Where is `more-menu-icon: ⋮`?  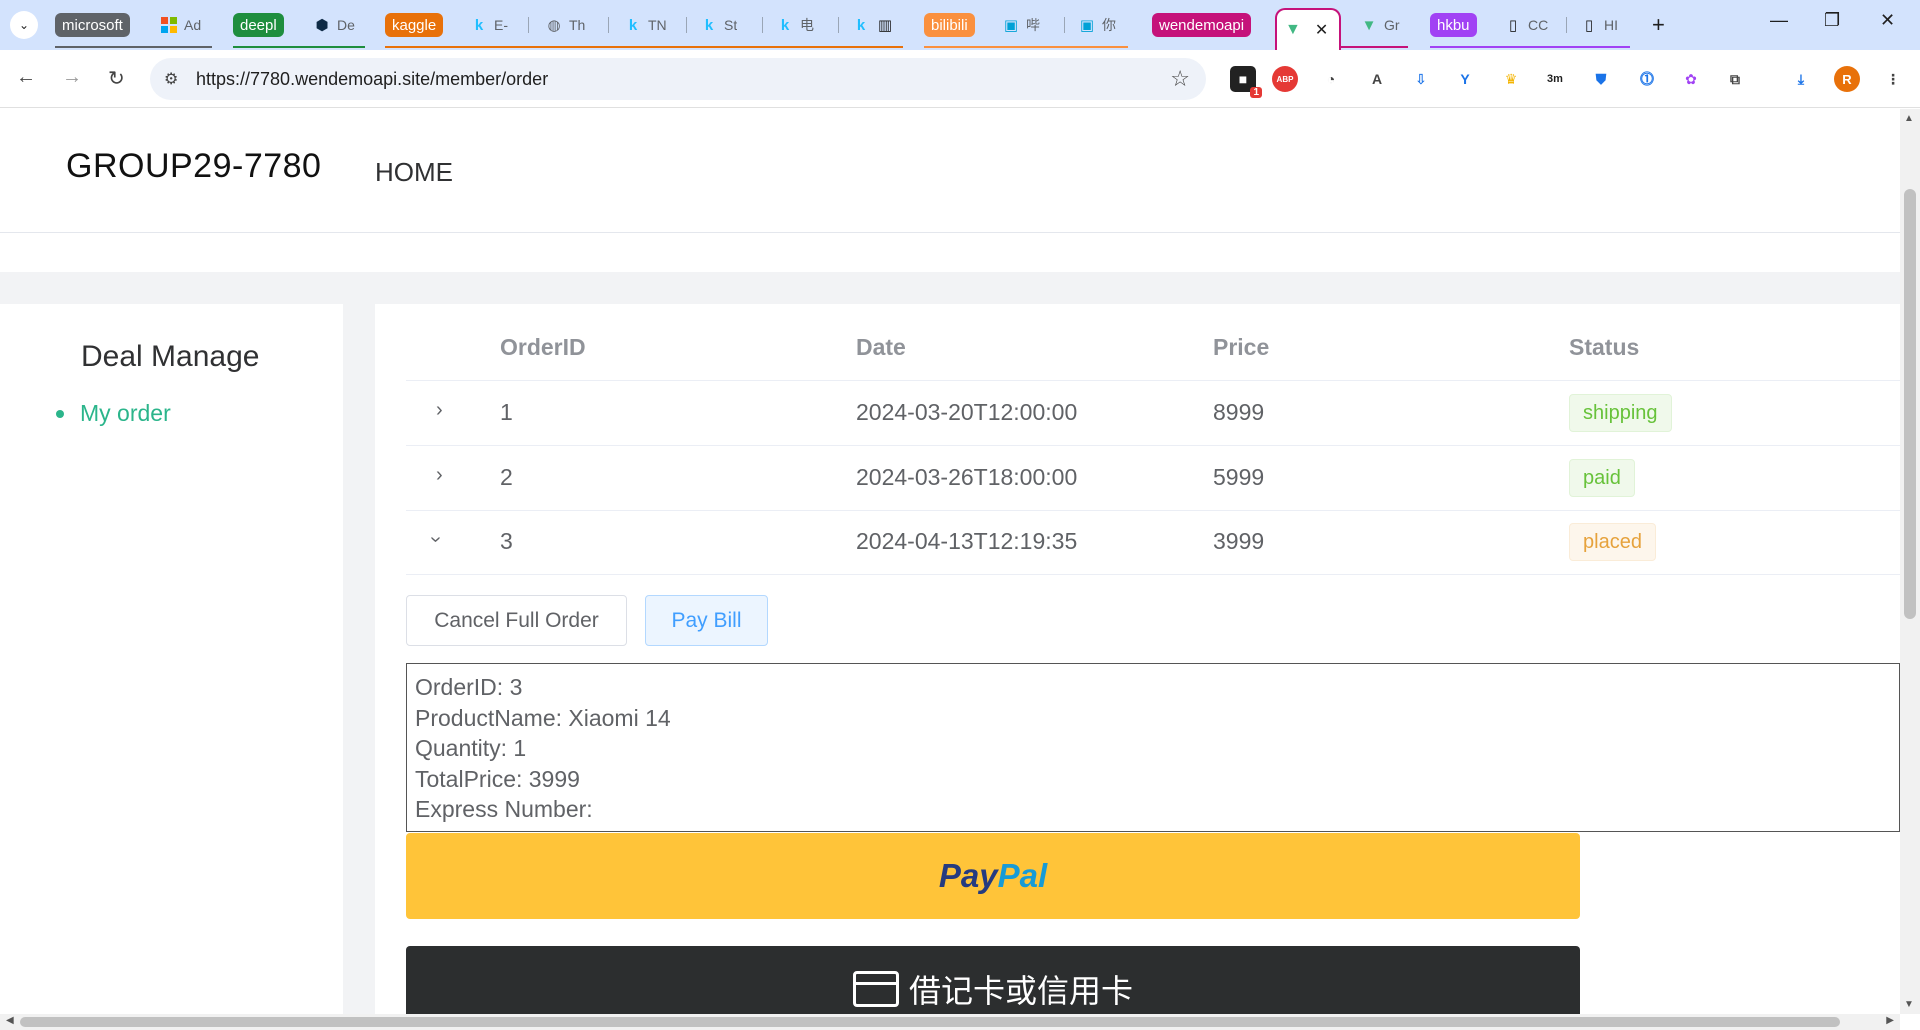 more-menu-icon: ⋮ is located at coordinates (1893, 79).